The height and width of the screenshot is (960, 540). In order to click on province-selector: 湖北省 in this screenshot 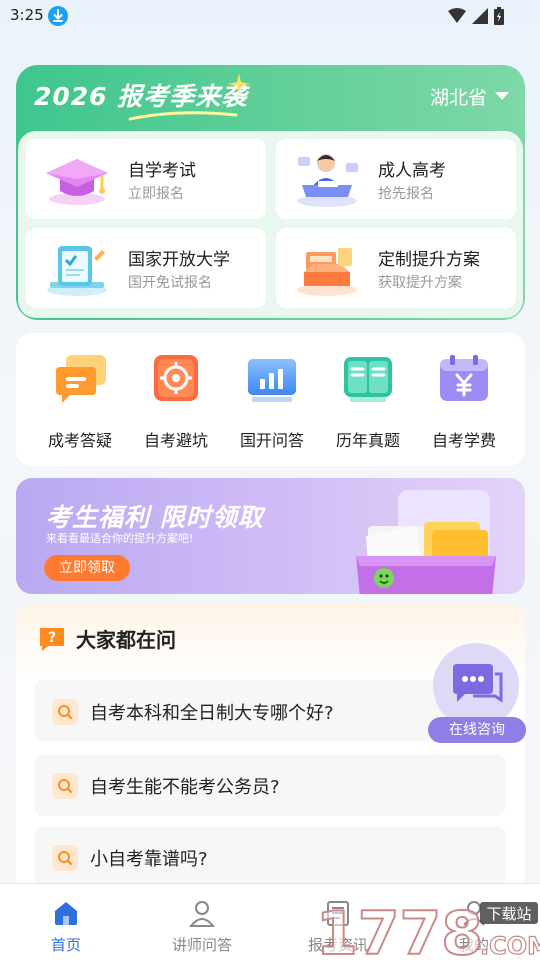, I will do `click(469, 96)`.